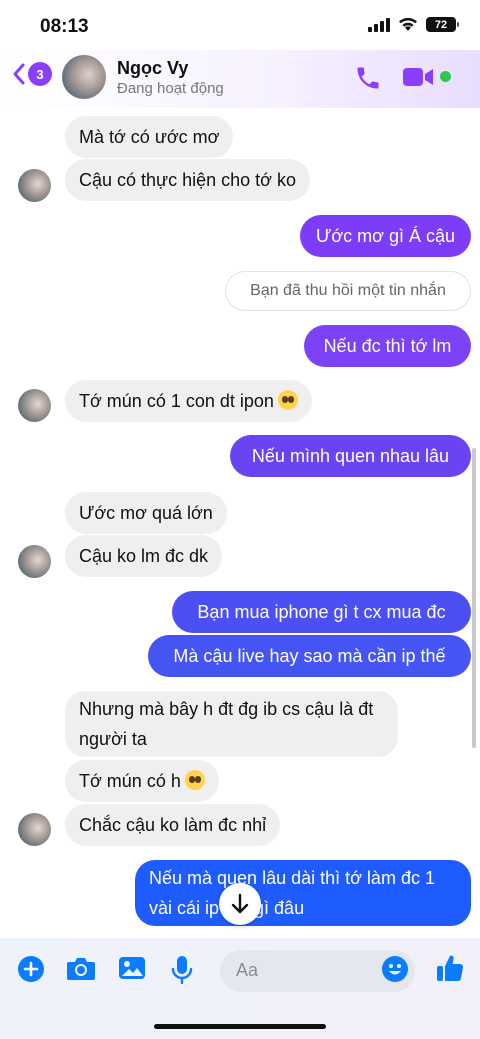  What do you see at coordinates (84, 77) in the screenshot?
I see `contact-avatar` at bounding box center [84, 77].